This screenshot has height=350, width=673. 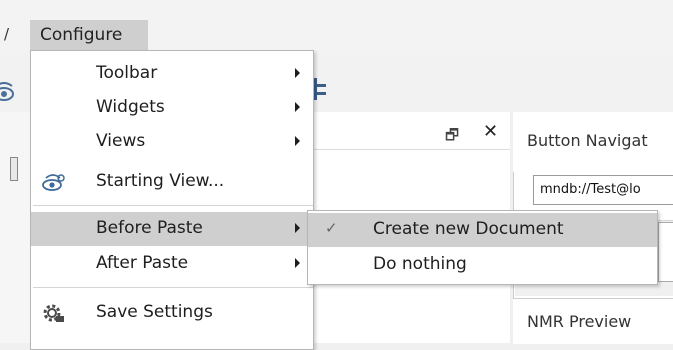 What do you see at coordinates (53, 313) in the screenshot?
I see `gear-icon` at bounding box center [53, 313].